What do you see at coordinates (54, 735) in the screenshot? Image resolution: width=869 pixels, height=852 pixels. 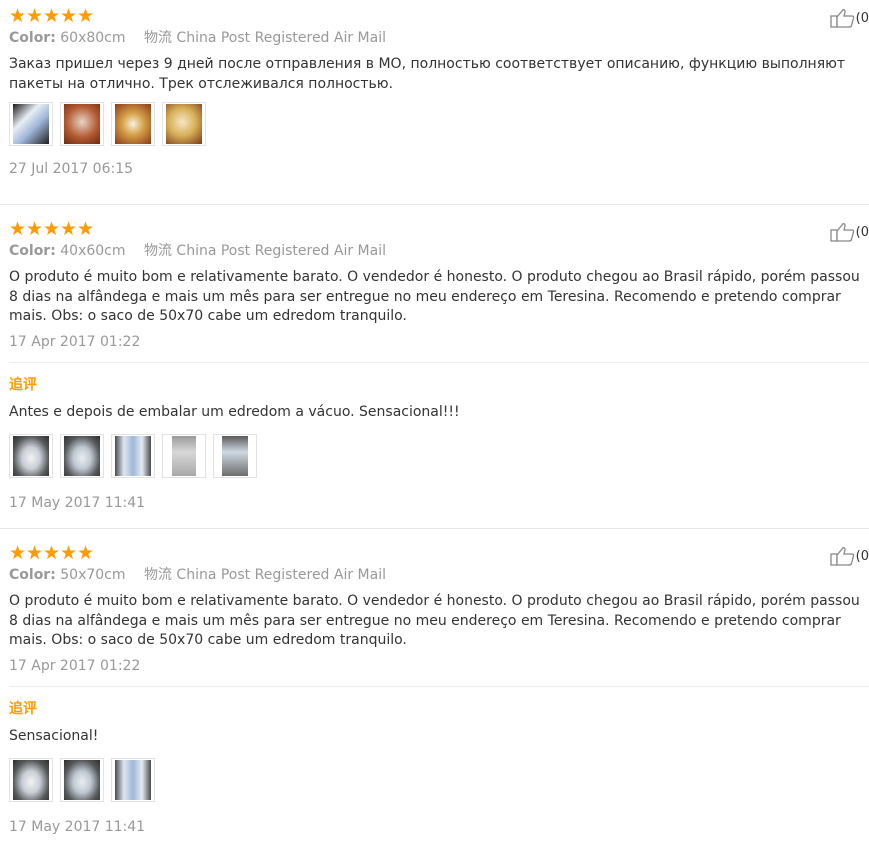 I see `followup-text: Sensacional!` at bounding box center [54, 735].